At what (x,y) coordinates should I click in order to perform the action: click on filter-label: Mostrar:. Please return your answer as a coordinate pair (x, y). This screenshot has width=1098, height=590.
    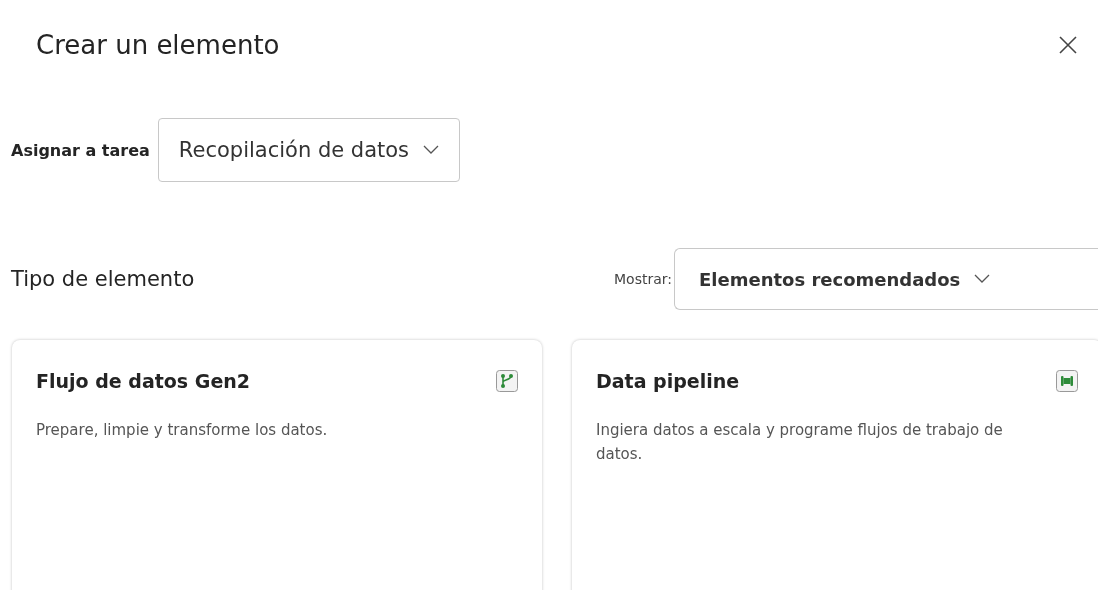
    Looking at the image, I should click on (643, 279).